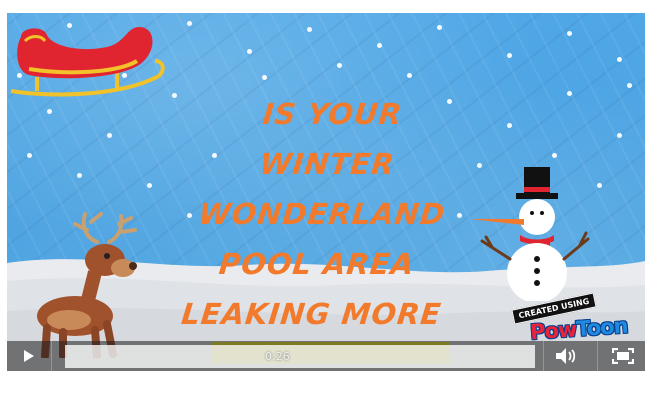 The width and height of the screenshot is (671, 405). What do you see at coordinates (602, 327) in the screenshot?
I see `logo-part: Toon` at bounding box center [602, 327].